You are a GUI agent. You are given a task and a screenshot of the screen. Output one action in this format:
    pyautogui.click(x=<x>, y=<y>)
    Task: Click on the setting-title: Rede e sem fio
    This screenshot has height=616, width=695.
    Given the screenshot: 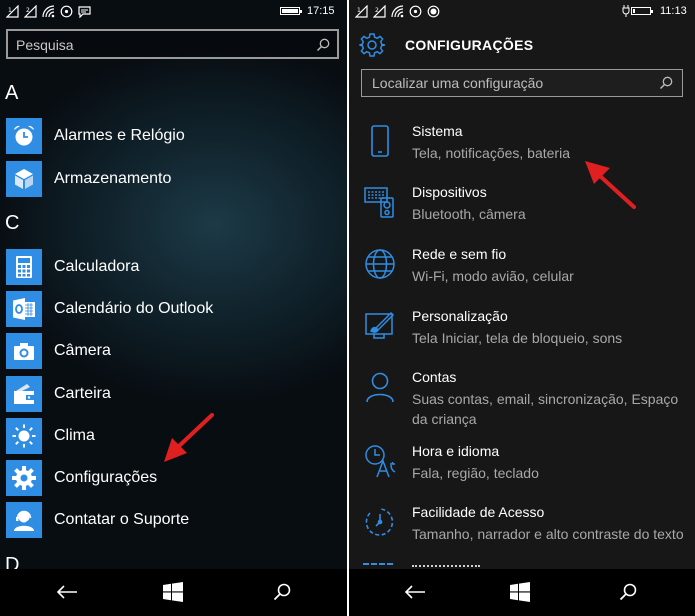 What is the action you would take?
    pyautogui.click(x=459, y=254)
    